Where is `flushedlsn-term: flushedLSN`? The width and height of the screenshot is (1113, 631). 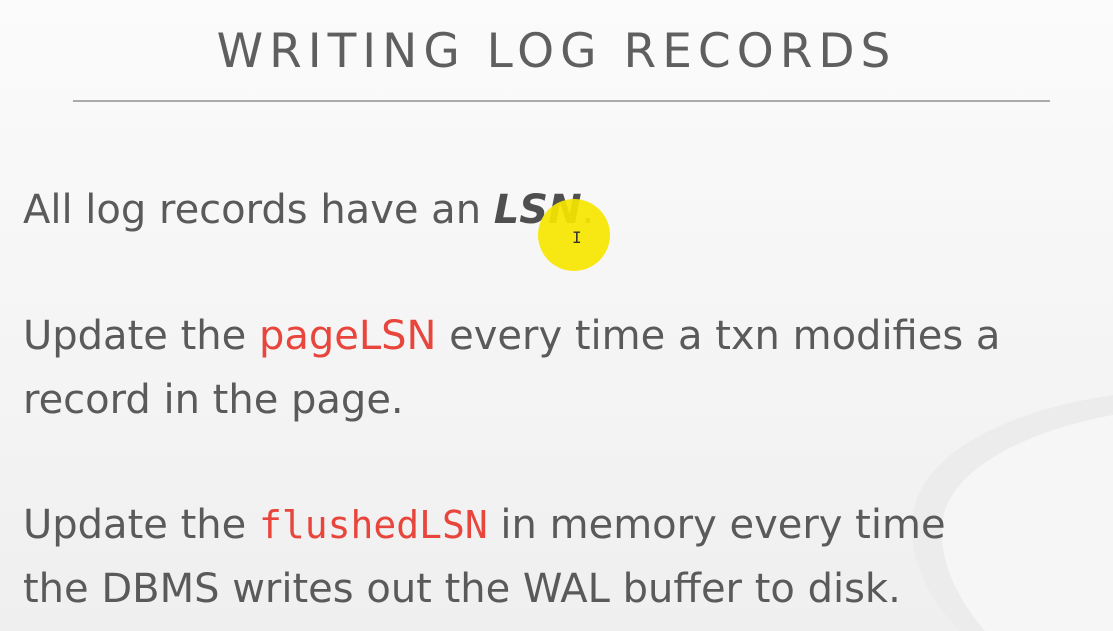 flushedlsn-term: flushedLSN is located at coordinates (373, 525).